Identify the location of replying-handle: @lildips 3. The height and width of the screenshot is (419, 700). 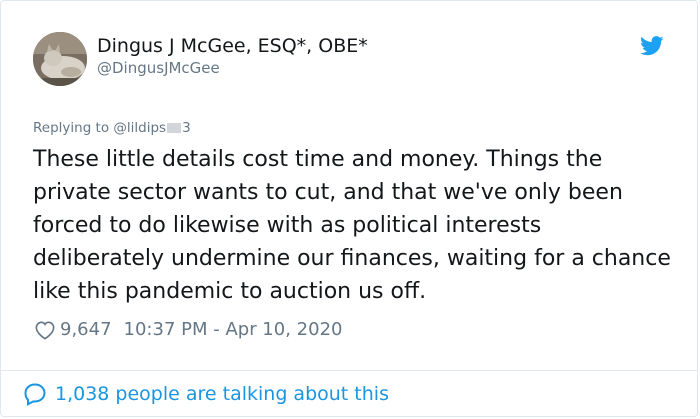
(151, 128).